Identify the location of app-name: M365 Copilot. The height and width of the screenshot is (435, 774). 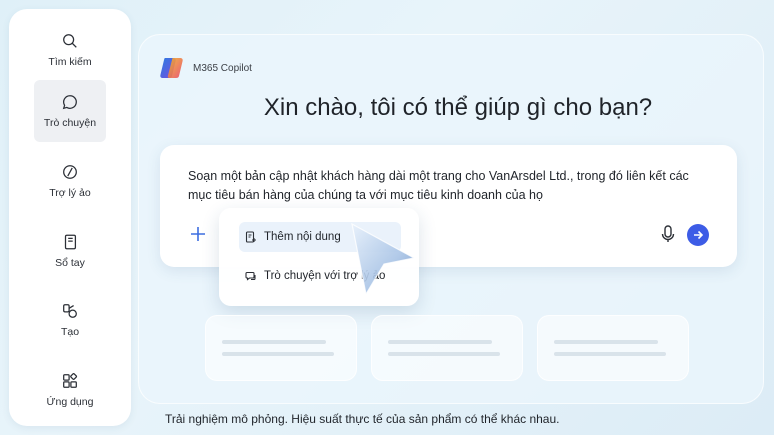
(222, 68).